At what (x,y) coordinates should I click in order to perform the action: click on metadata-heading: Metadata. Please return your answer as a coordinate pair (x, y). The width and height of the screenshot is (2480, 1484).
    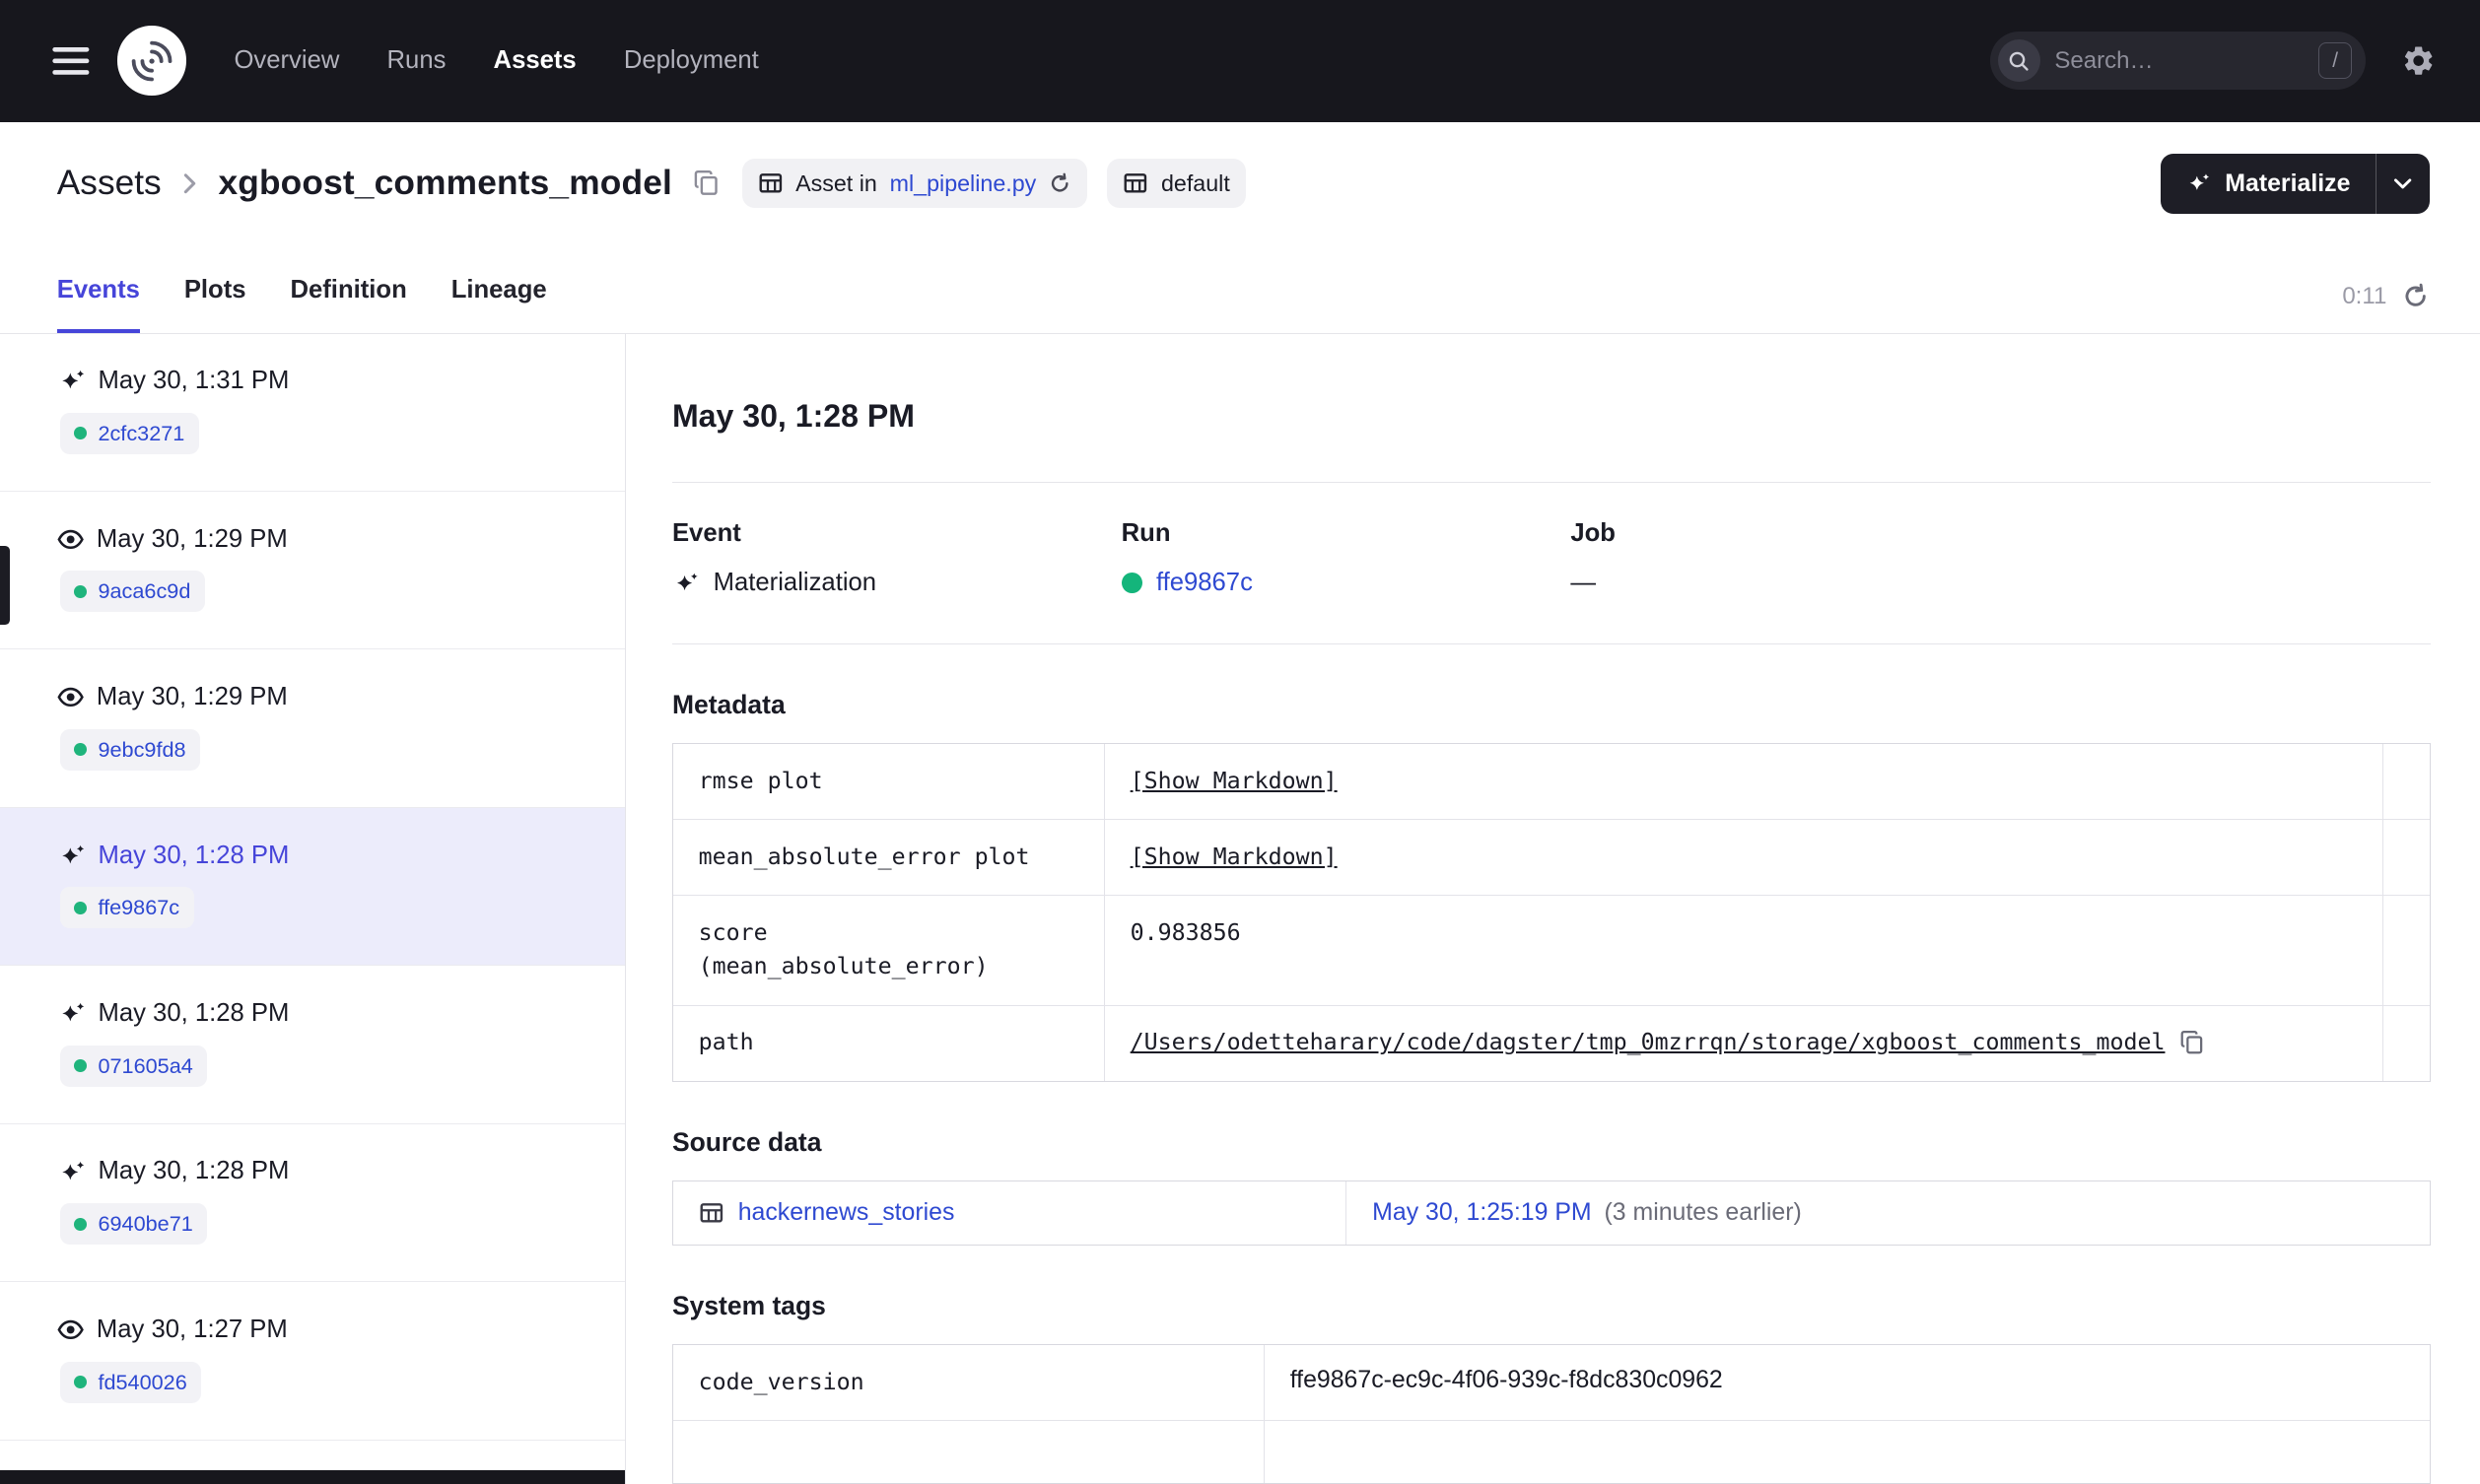
    Looking at the image, I should click on (728, 705).